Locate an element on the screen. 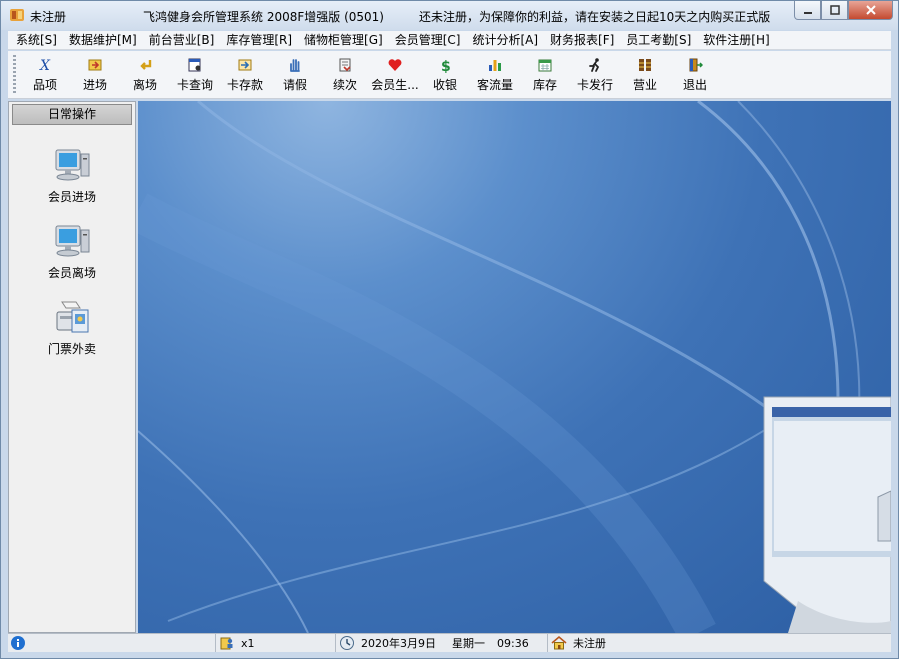  status-weekday: 星期一 is located at coordinates (468, 643).